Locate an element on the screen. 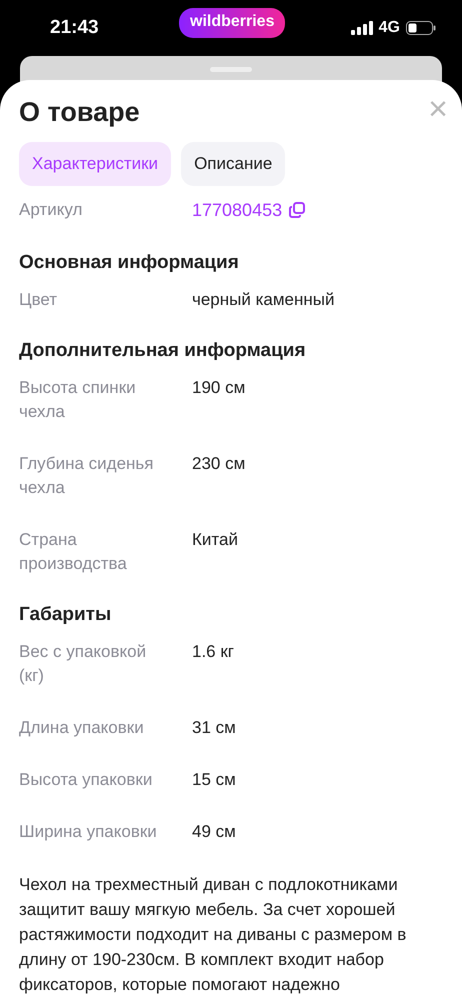 The width and height of the screenshot is (462, 999). field-label: Цвет is located at coordinates (38, 300).